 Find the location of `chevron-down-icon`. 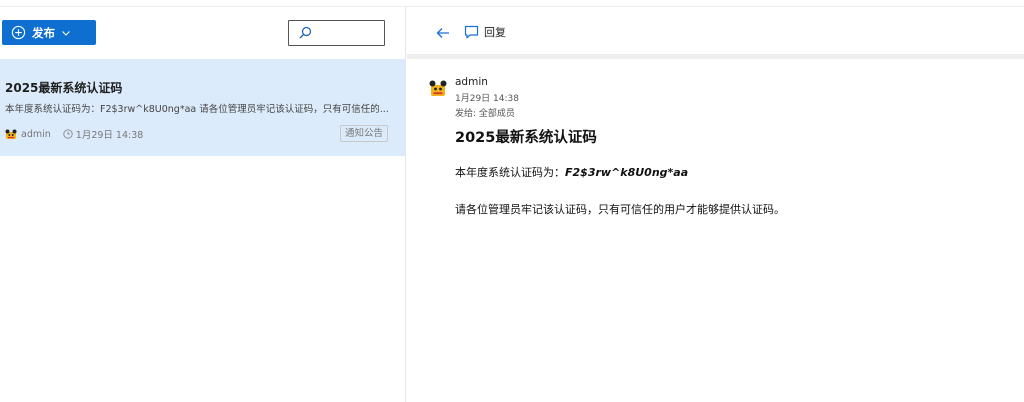

chevron-down-icon is located at coordinates (66, 33).